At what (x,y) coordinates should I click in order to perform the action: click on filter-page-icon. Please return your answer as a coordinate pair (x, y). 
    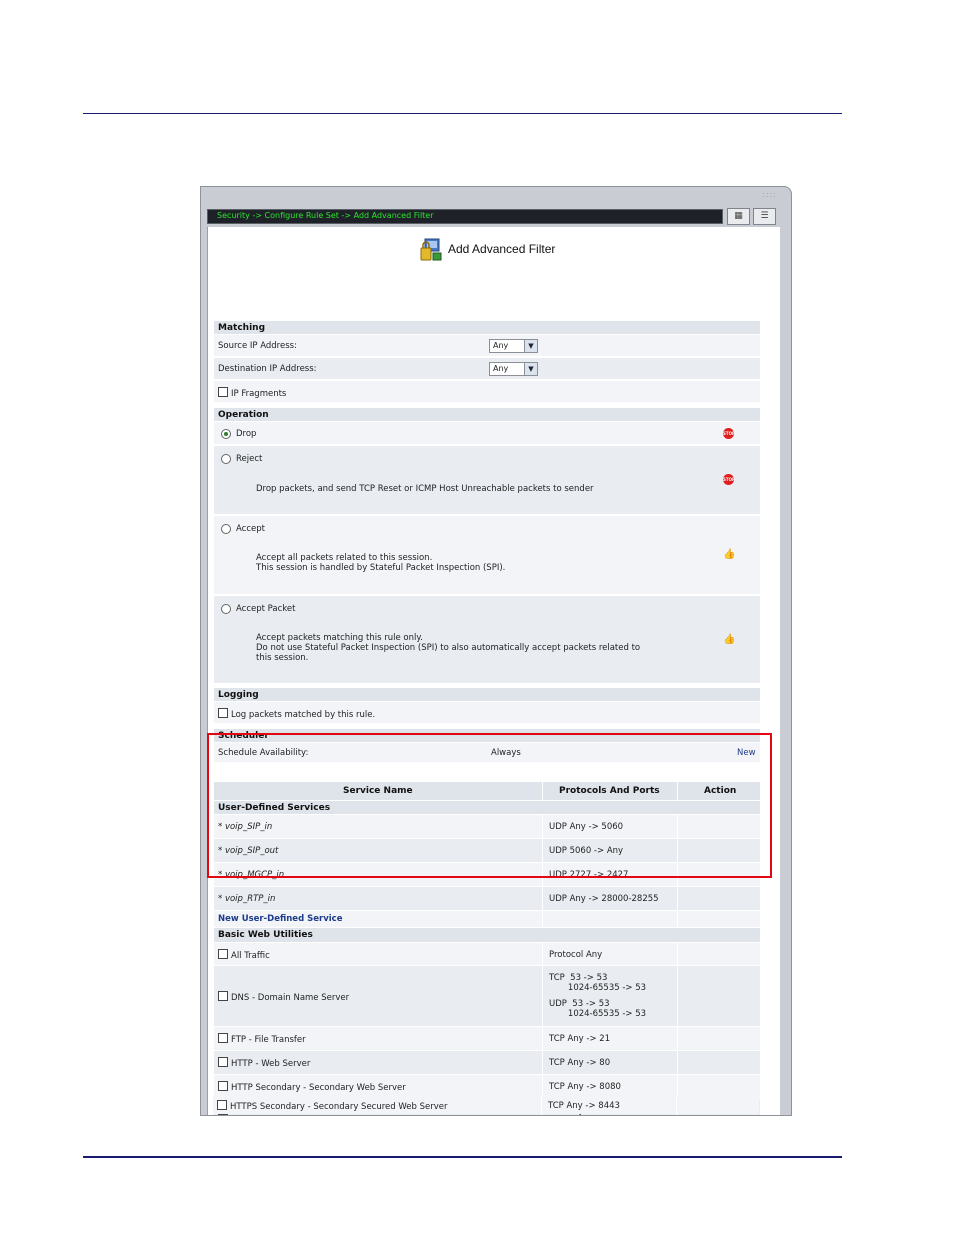
    Looking at the image, I should click on (431, 249).